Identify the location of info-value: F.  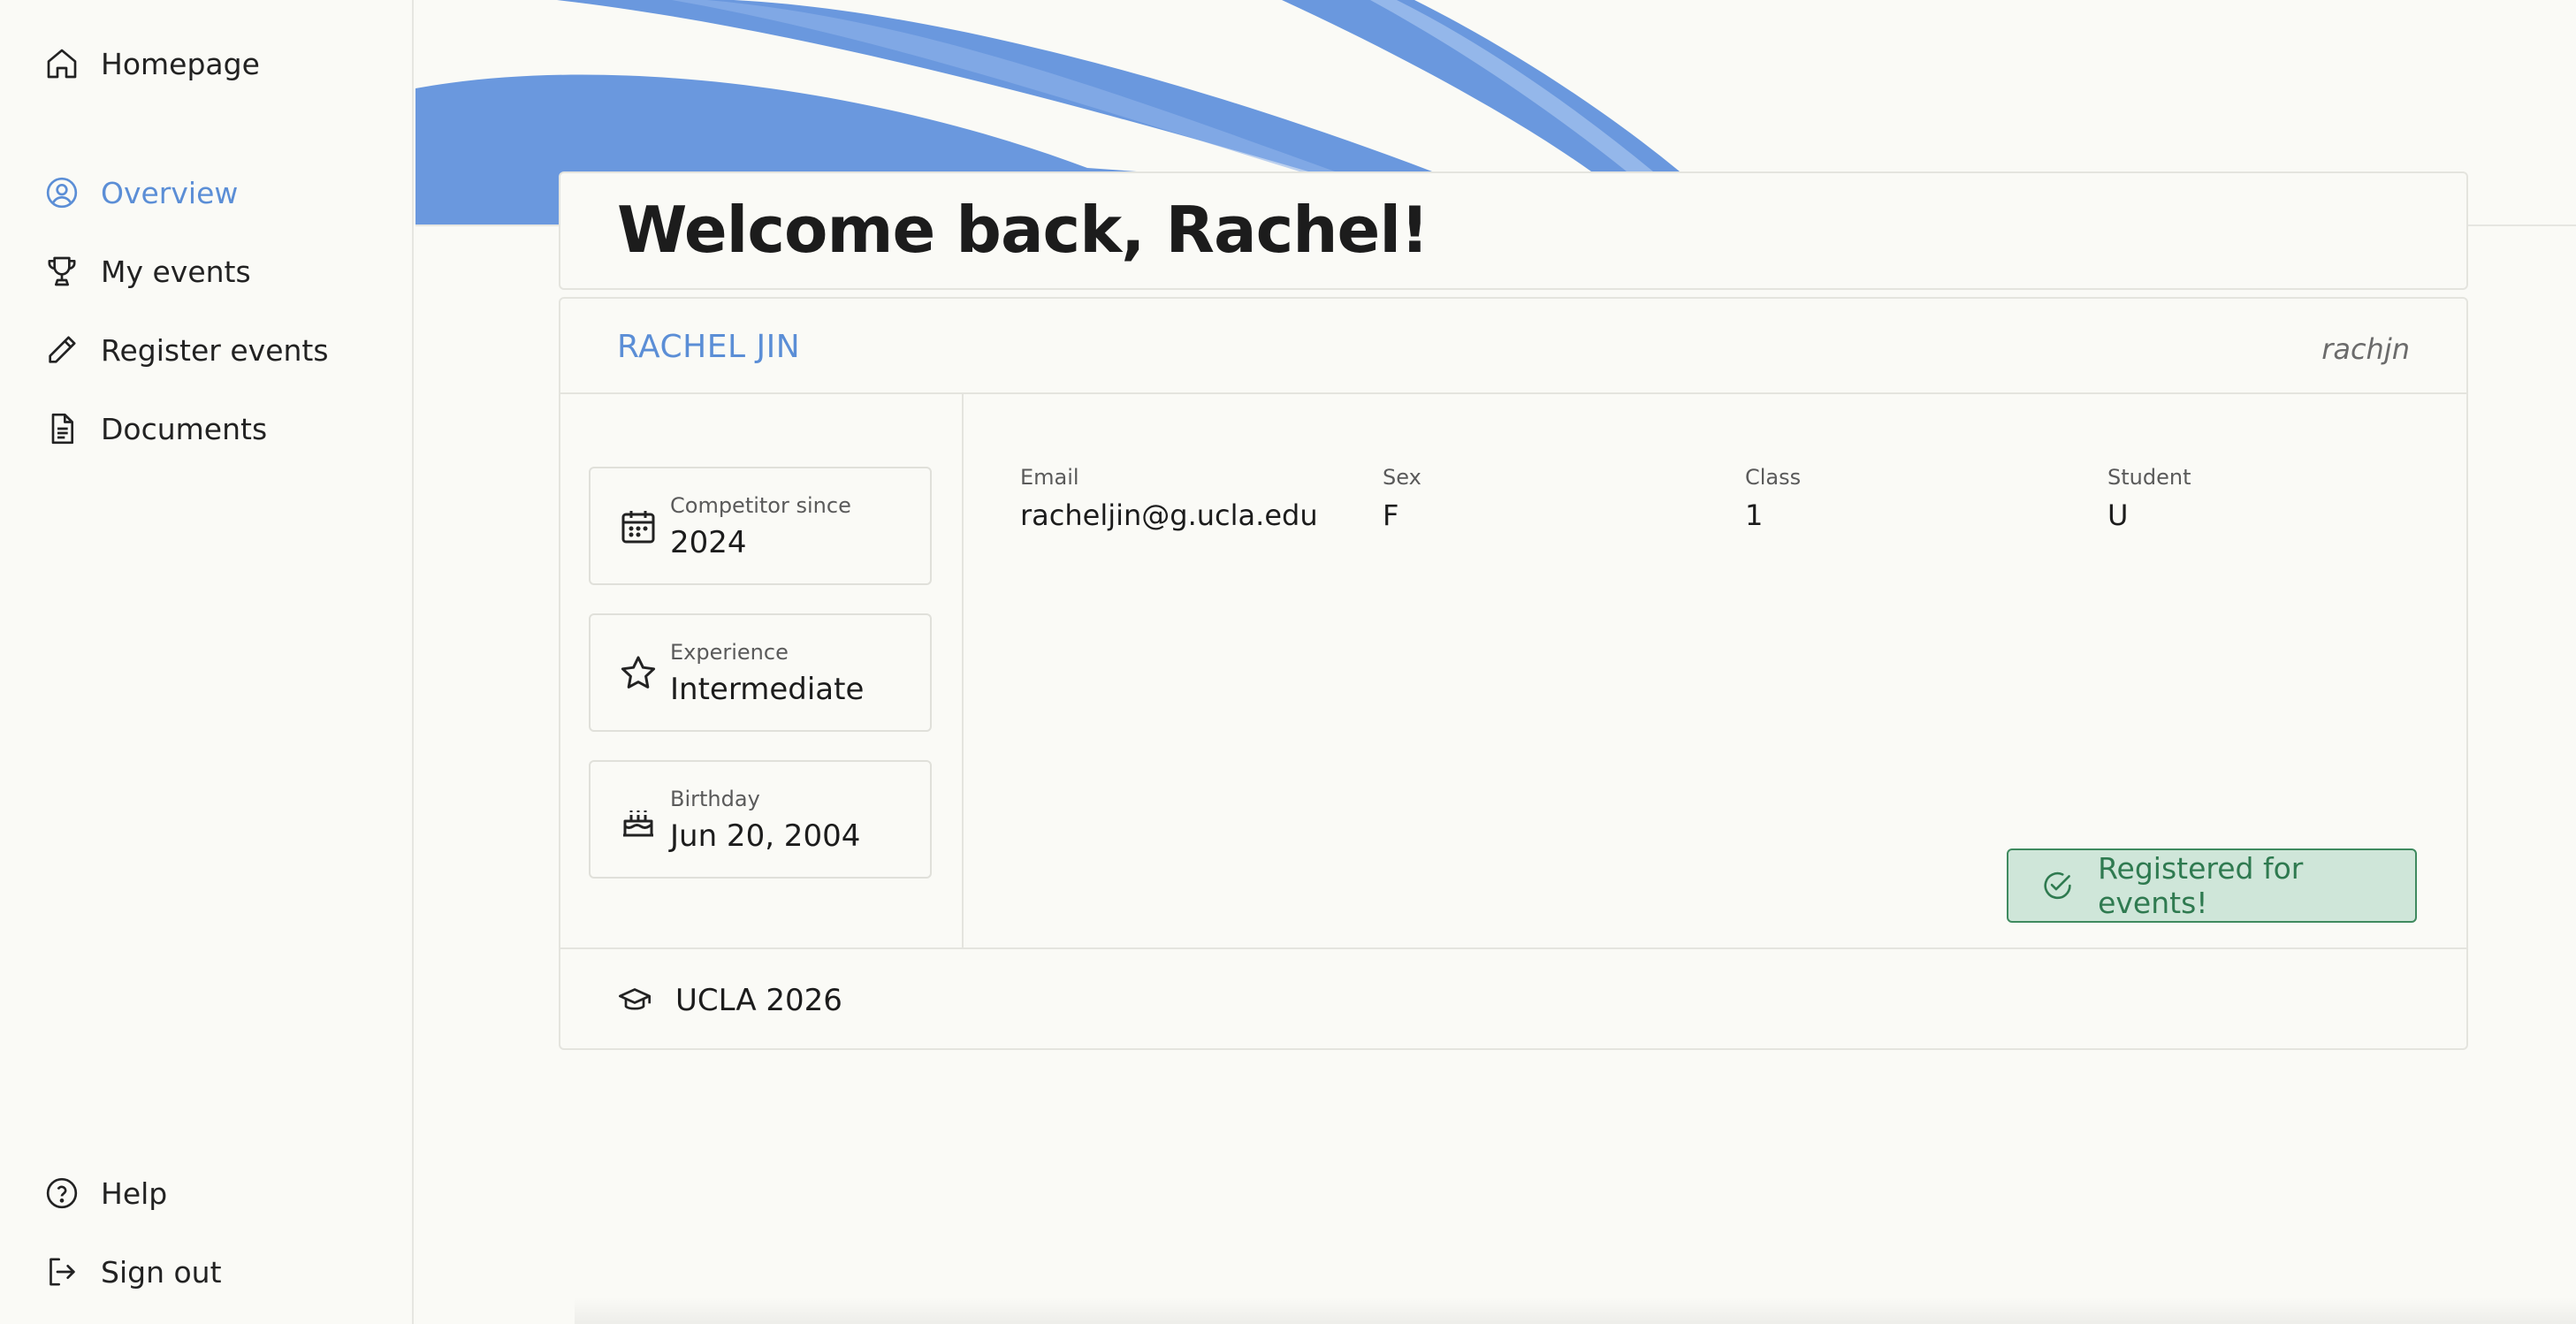
(1391, 515).